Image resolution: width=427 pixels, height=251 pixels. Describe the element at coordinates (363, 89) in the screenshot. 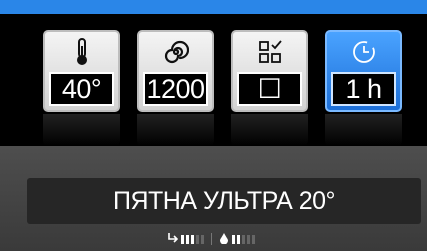

I see `timer-value: 1 h` at that location.